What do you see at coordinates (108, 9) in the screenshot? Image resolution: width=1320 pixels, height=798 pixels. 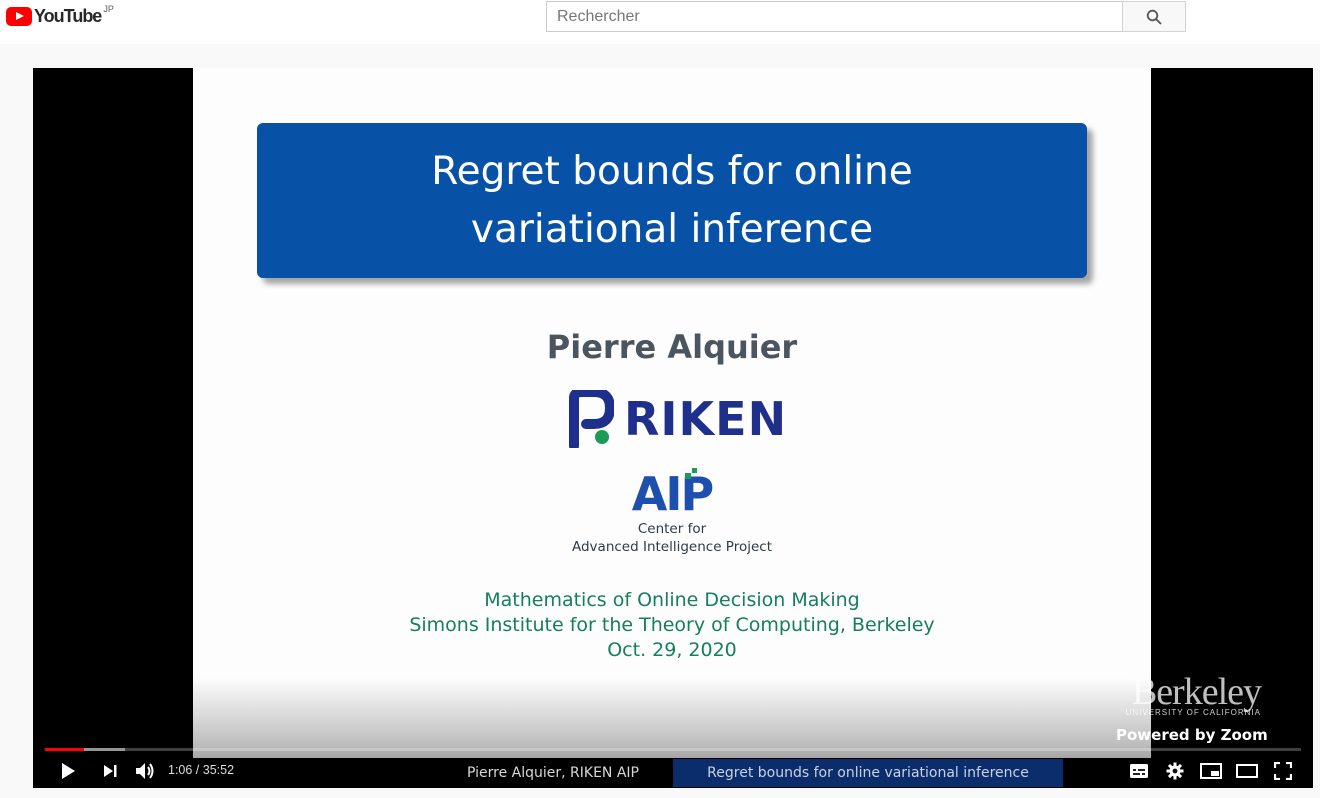 I see `logo-region: JP` at bounding box center [108, 9].